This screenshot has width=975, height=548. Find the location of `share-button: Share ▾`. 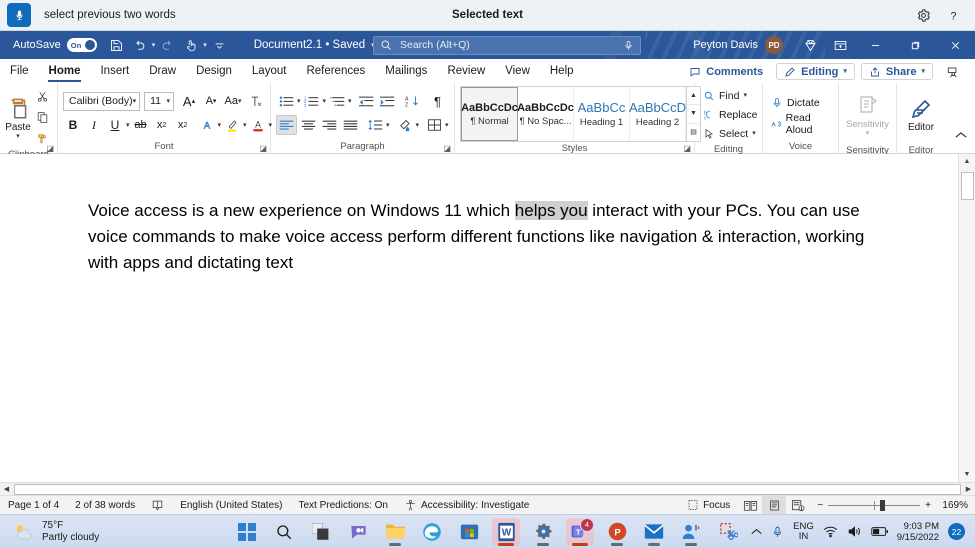

share-button: Share ▾ is located at coordinates (896, 71).